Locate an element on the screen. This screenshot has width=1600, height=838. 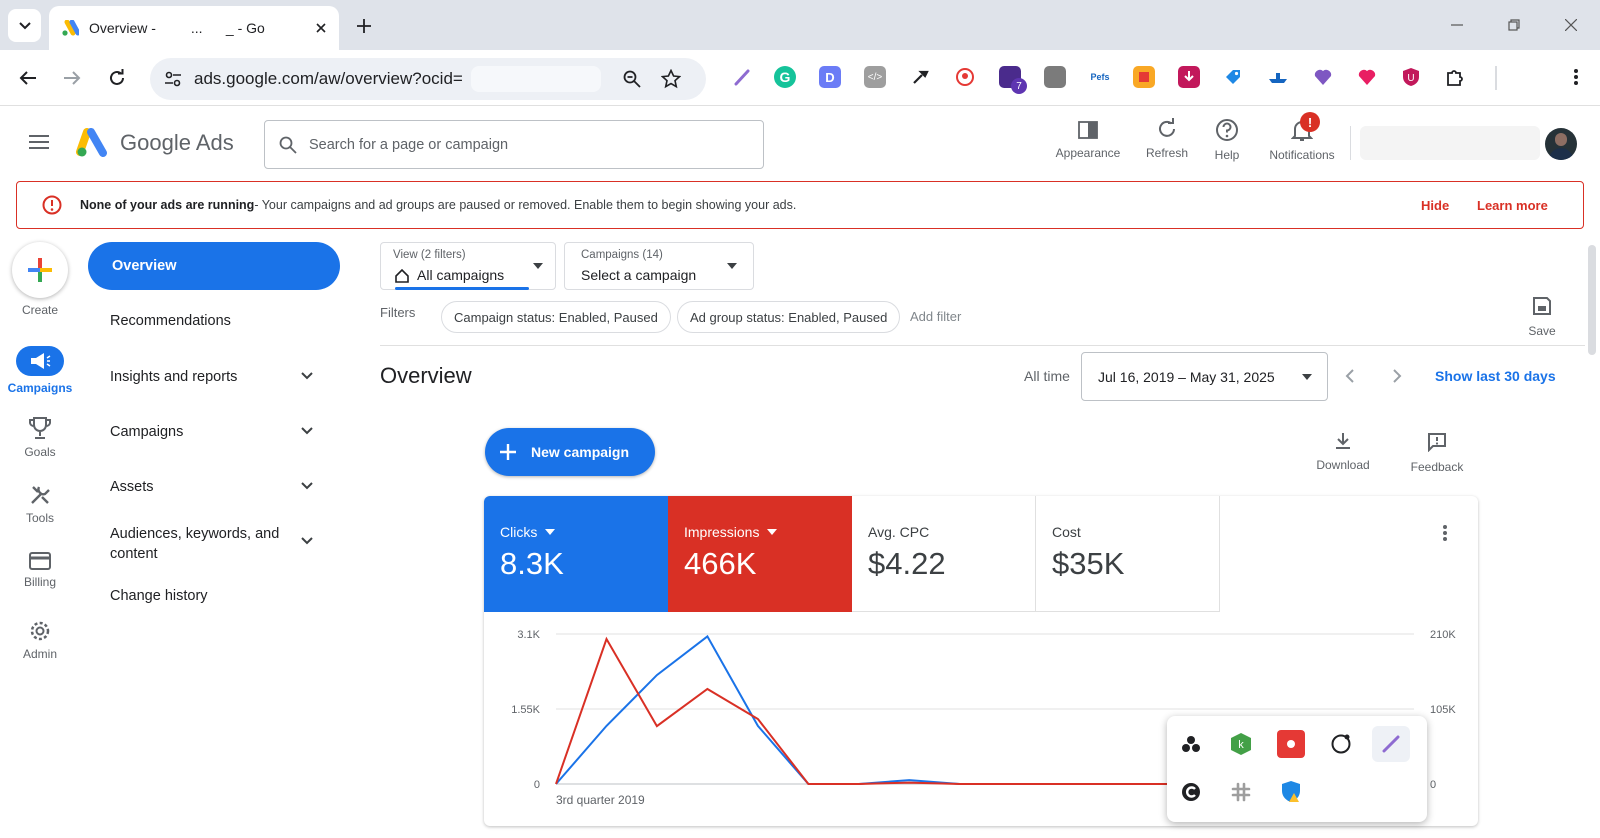
record-extension-icon is located at coordinates (1291, 744).